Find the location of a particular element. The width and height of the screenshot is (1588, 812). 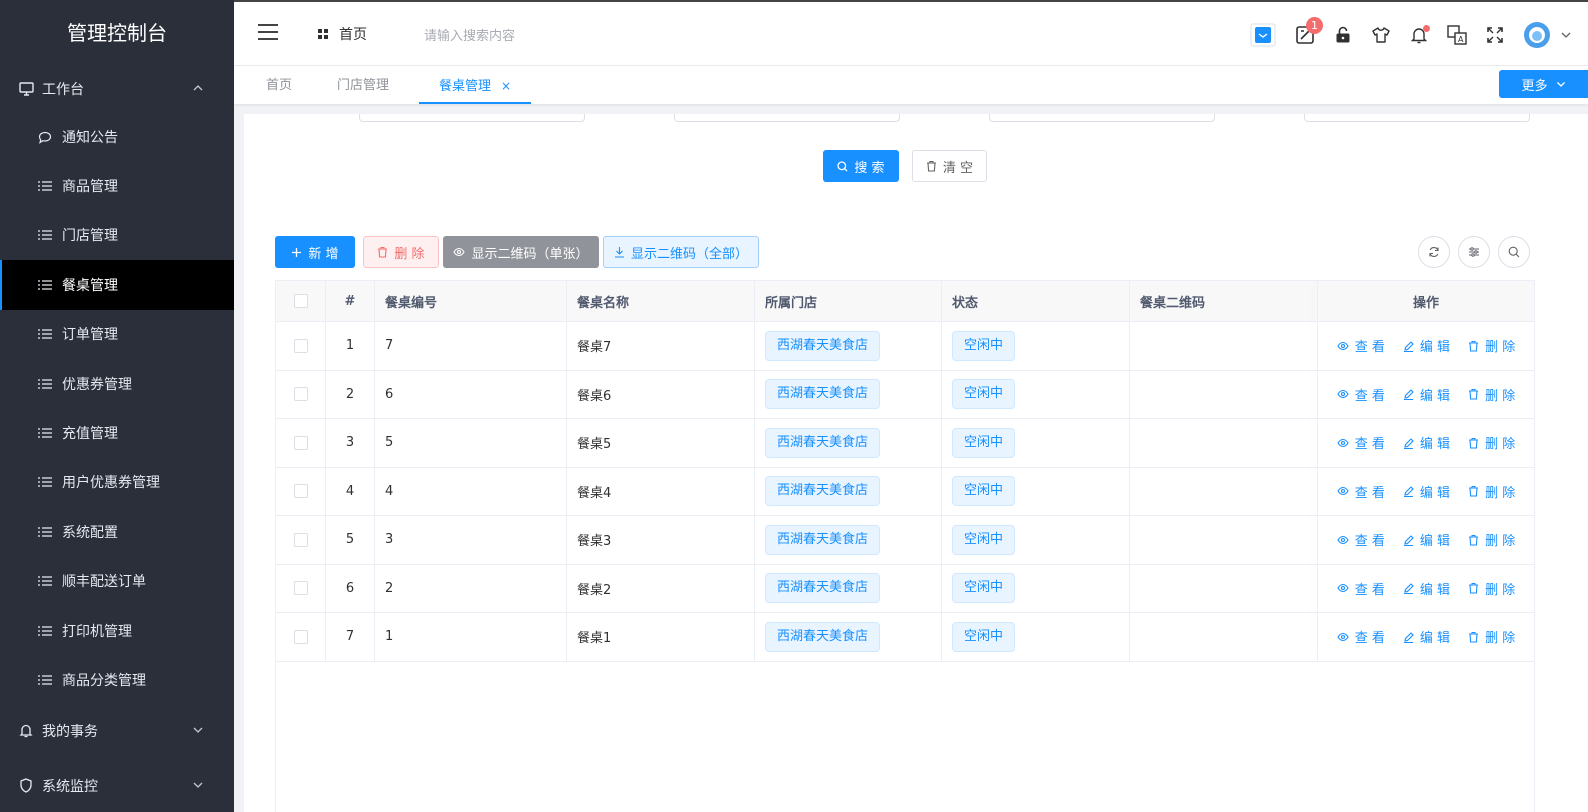

row-actions: 查 看编 辑删 除 is located at coordinates (1426, 345).